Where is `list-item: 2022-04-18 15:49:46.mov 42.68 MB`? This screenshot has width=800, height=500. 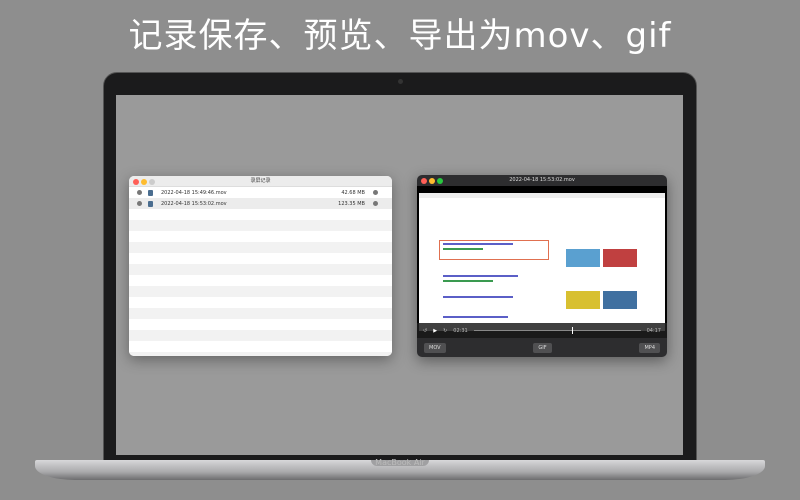
list-item: 2022-04-18 15:49:46.mov 42.68 MB is located at coordinates (260, 192).